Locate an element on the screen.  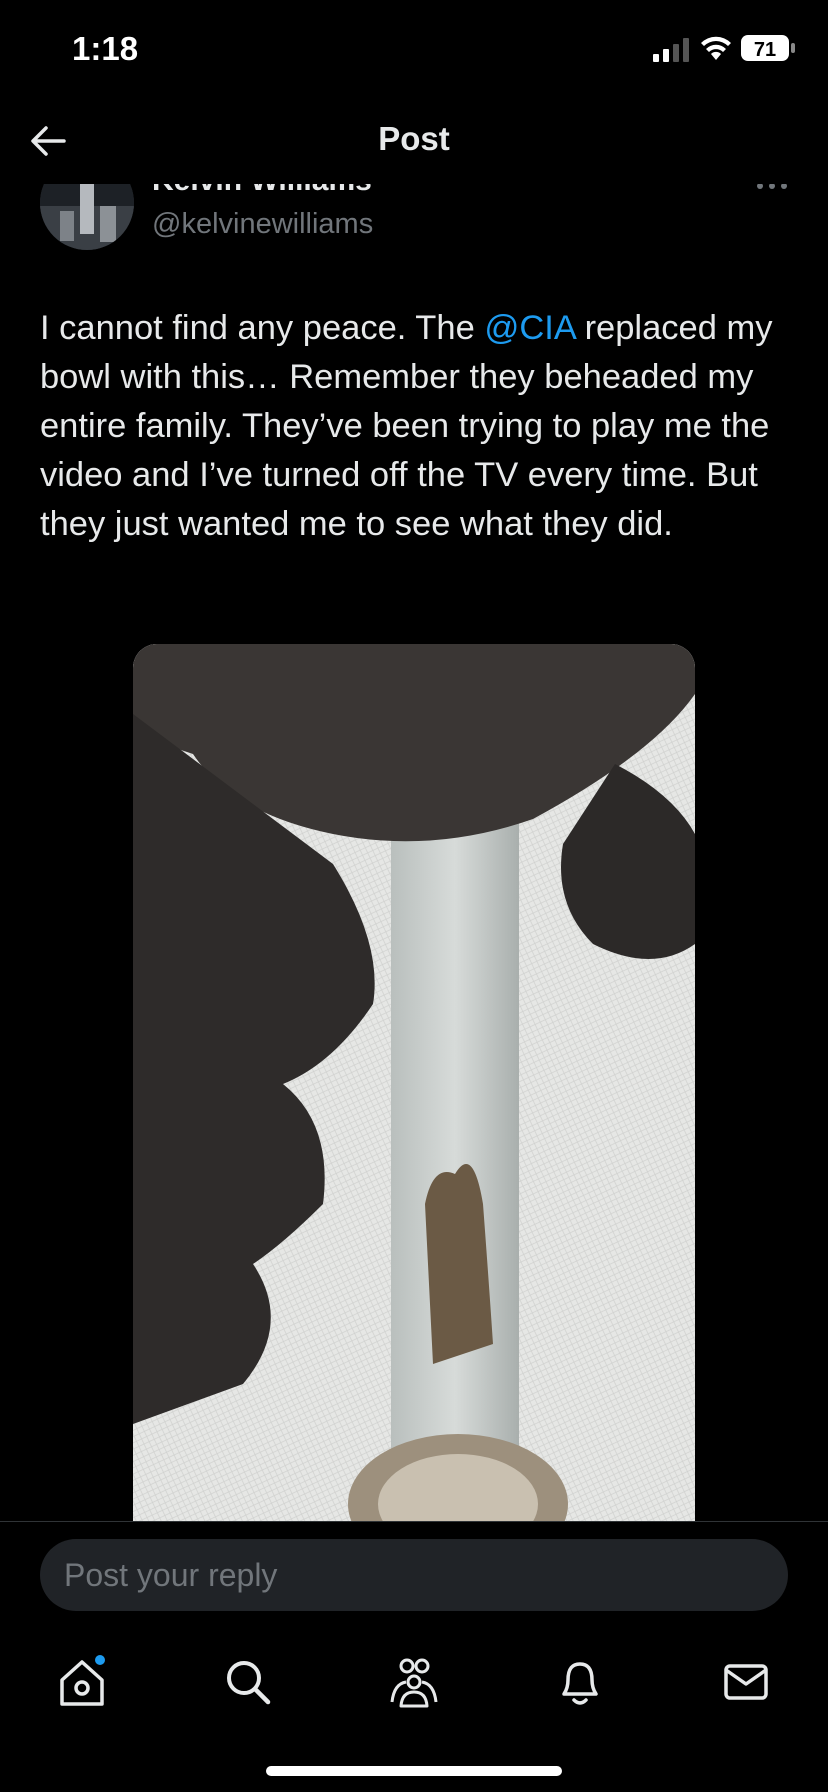
battery-icon: 71 is located at coordinates (768, 48).